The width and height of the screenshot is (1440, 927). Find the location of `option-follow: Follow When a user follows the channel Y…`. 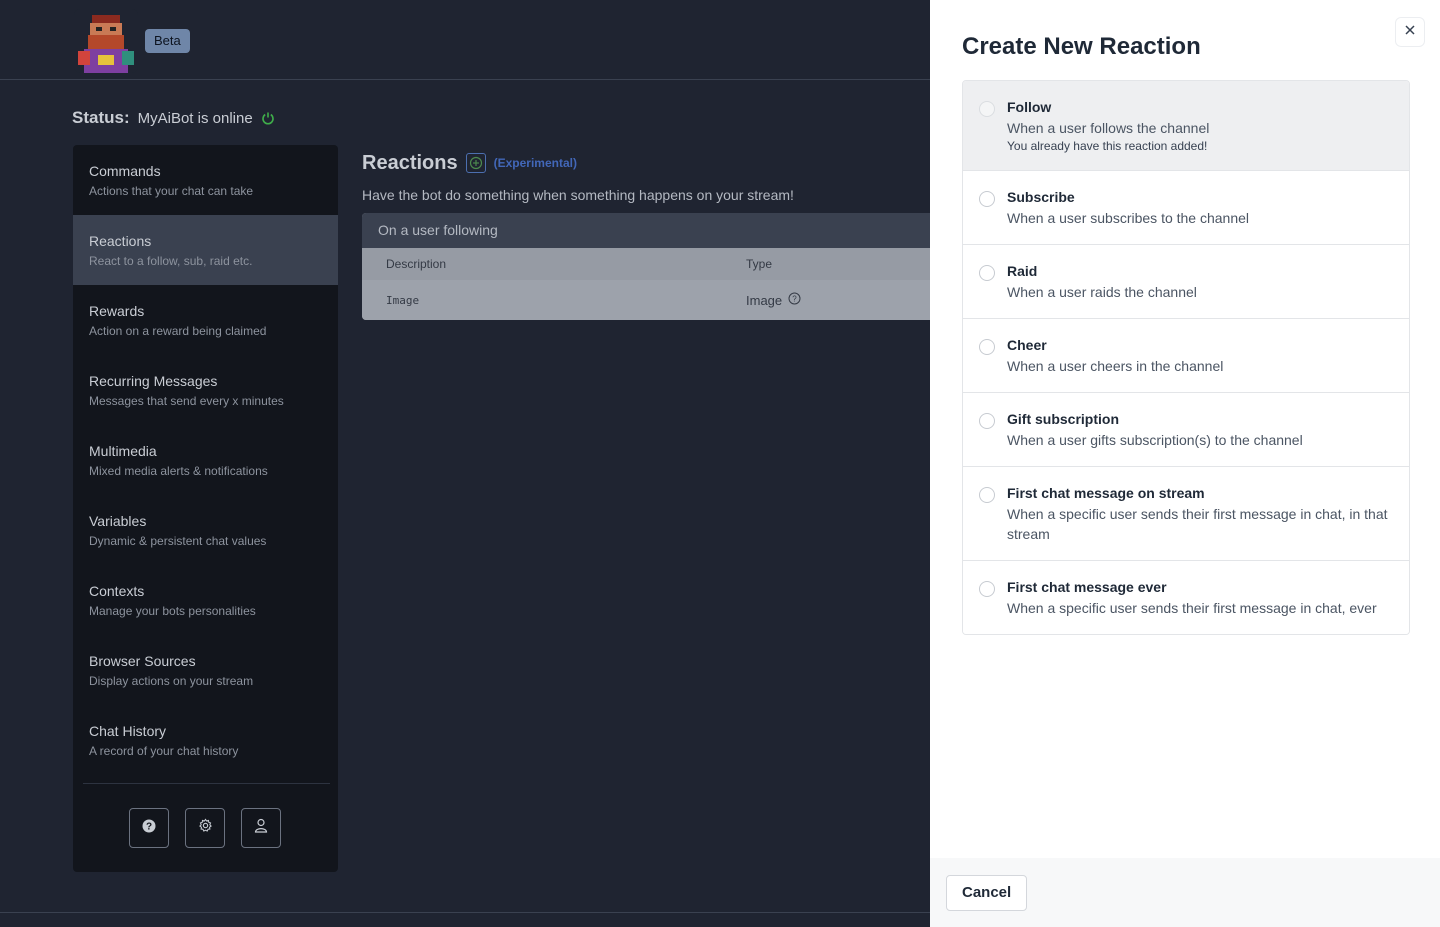

option-follow: Follow When a user follows the channel Y… is located at coordinates (1186, 126).